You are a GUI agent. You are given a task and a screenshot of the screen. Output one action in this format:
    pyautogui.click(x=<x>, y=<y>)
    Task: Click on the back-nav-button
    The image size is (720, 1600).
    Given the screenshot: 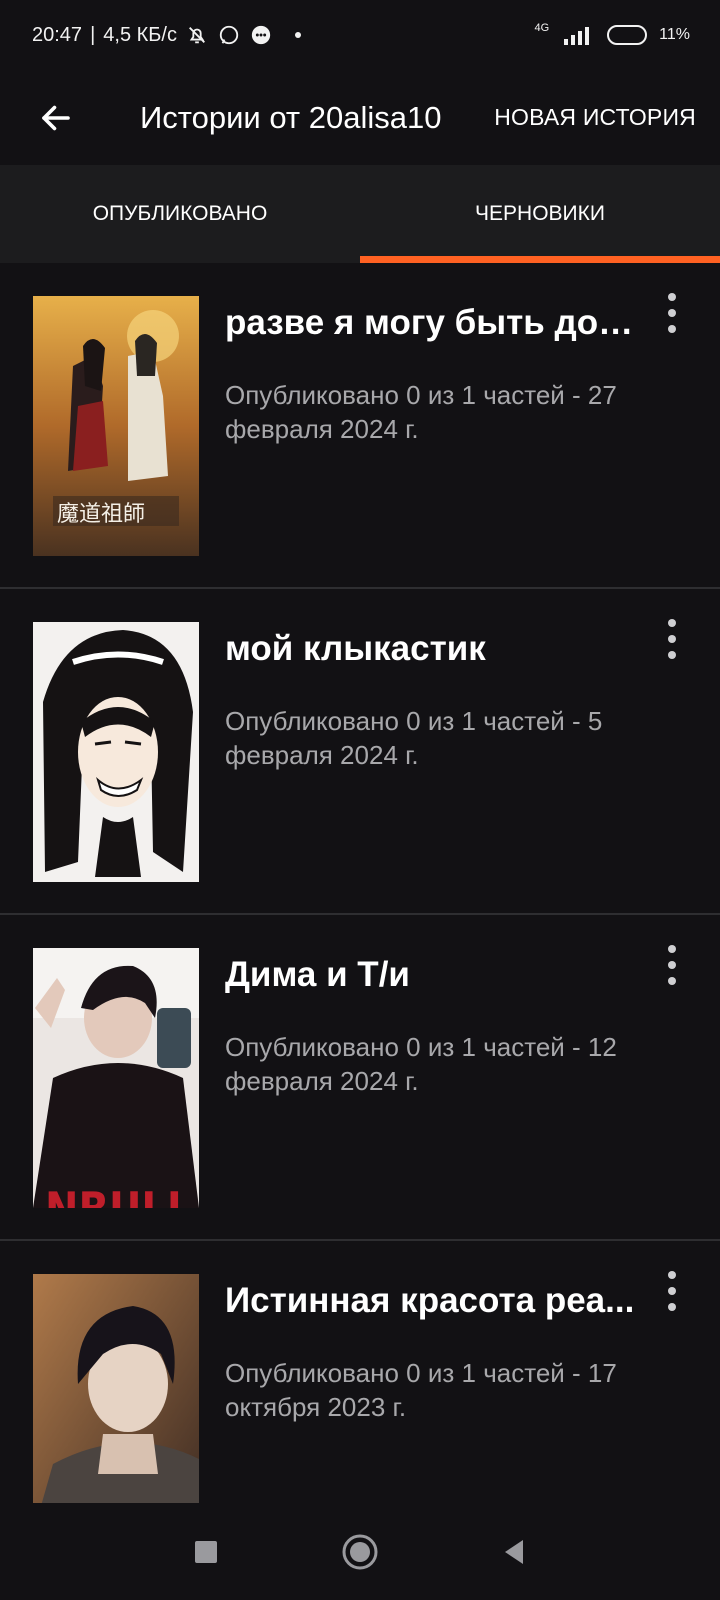 What is the action you would take?
    pyautogui.click(x=514, y=1552)
    